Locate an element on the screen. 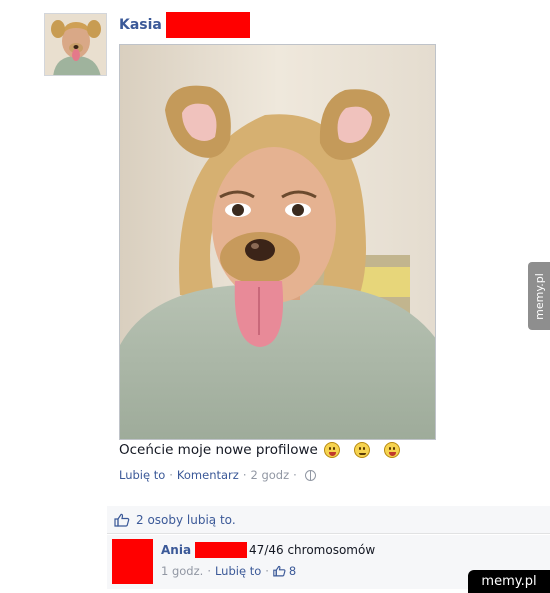 This screenshot has width=550, height=593. post-author-name: Kasia is located at coordinates (140, 25).